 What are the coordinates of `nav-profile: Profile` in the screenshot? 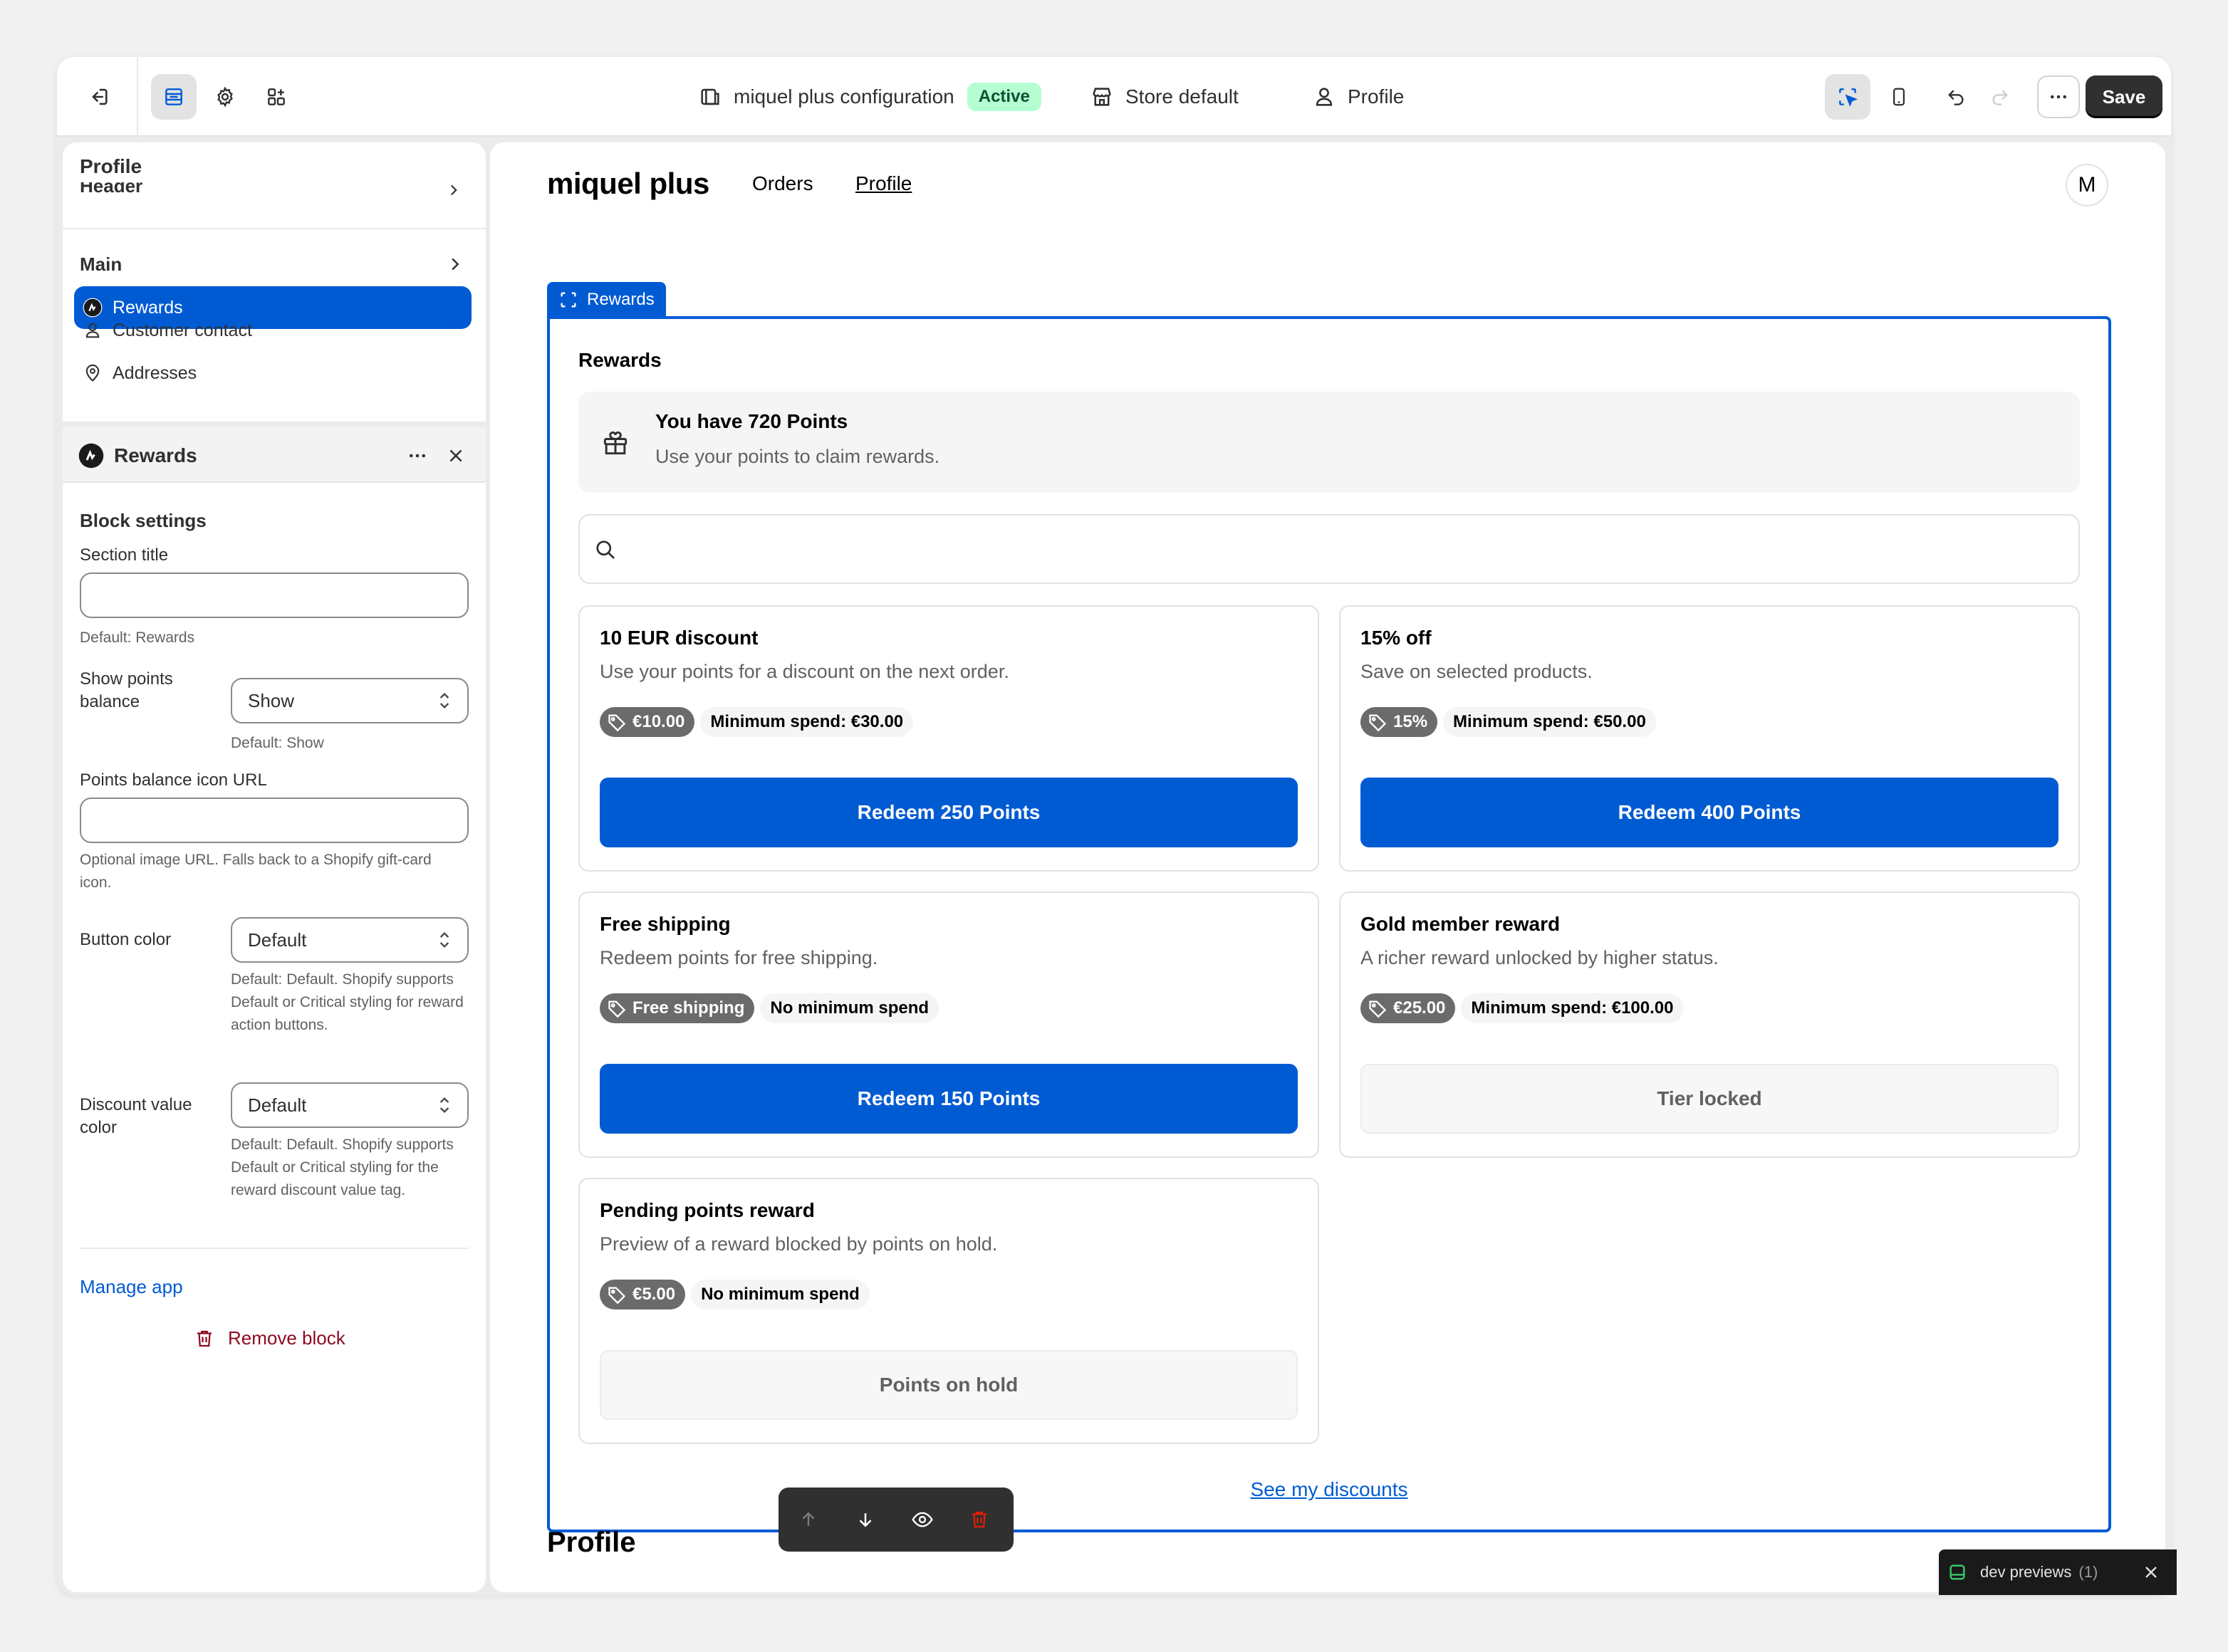 It's located at (883, 183).